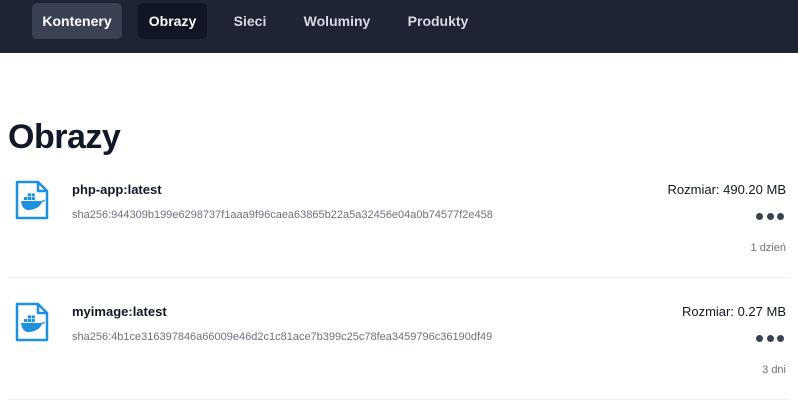 The width and height of the screenshot is (798, 405). I want to click on nav-item-produkty: Produkty, so click(438, 21).